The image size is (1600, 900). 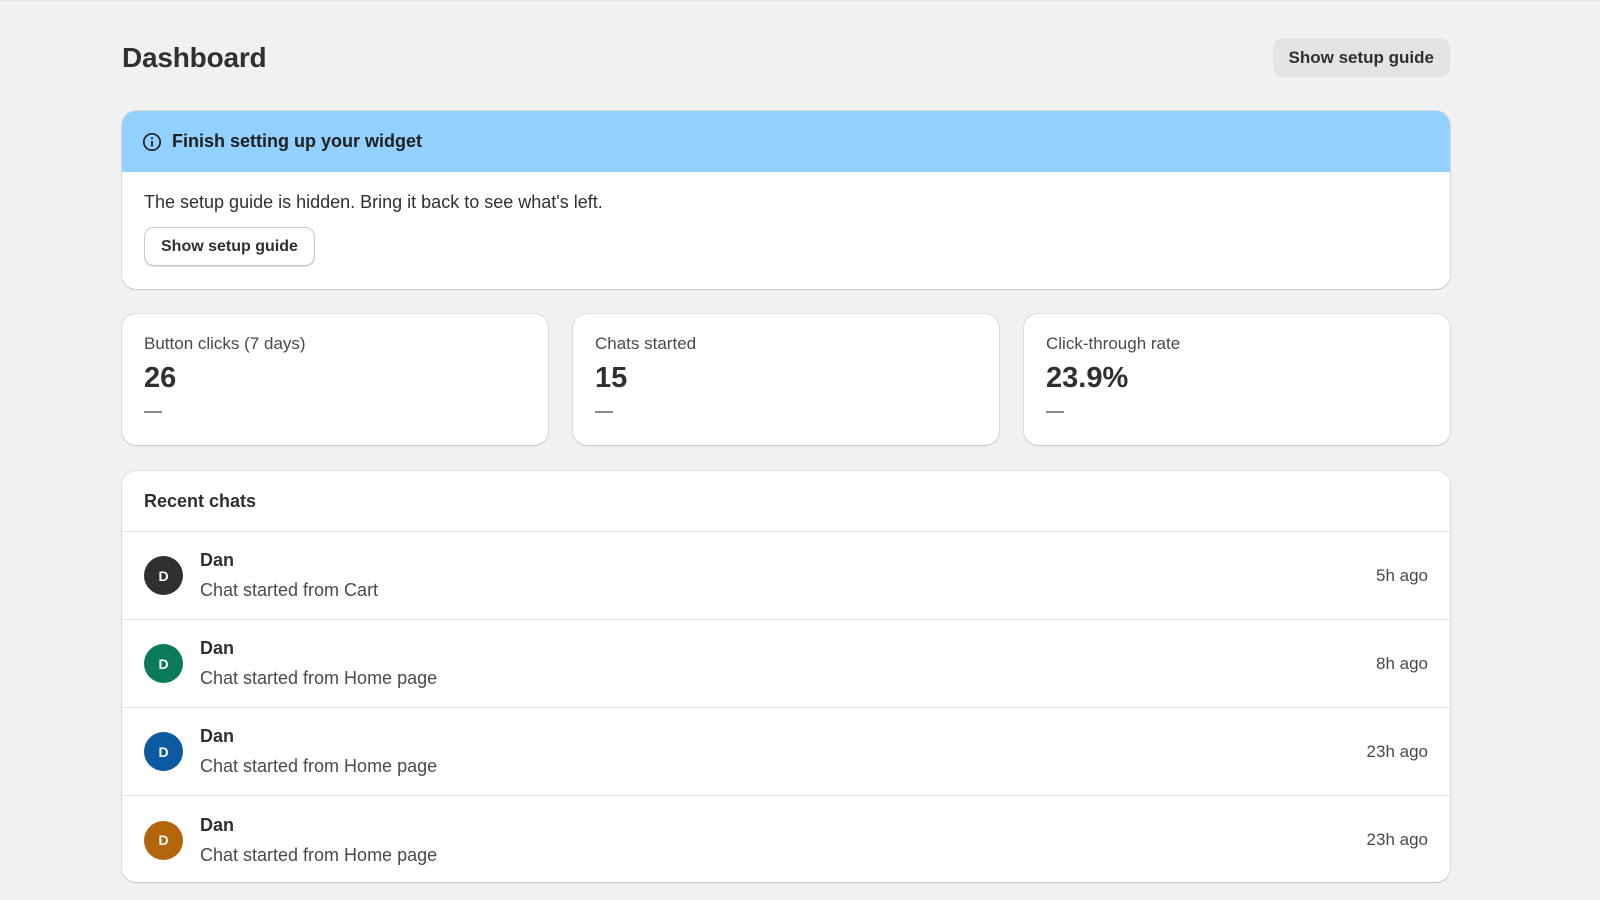 What do you see at coordinates (297, 141) in the screenshot?
I see `banner-title: Finish setting up your widget` at bounding box center [297, 141].